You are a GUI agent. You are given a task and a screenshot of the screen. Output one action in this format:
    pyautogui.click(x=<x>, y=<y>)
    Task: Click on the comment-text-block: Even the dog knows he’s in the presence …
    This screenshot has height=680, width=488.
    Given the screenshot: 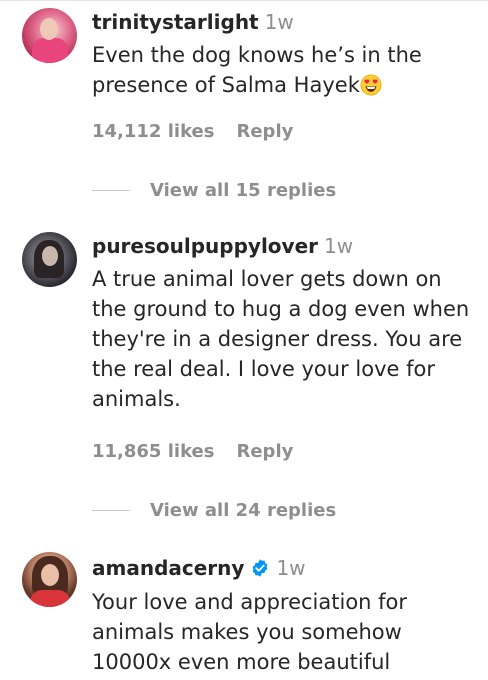 What is the action you would take?
    pyautogui.click(x=287, y=70)
    